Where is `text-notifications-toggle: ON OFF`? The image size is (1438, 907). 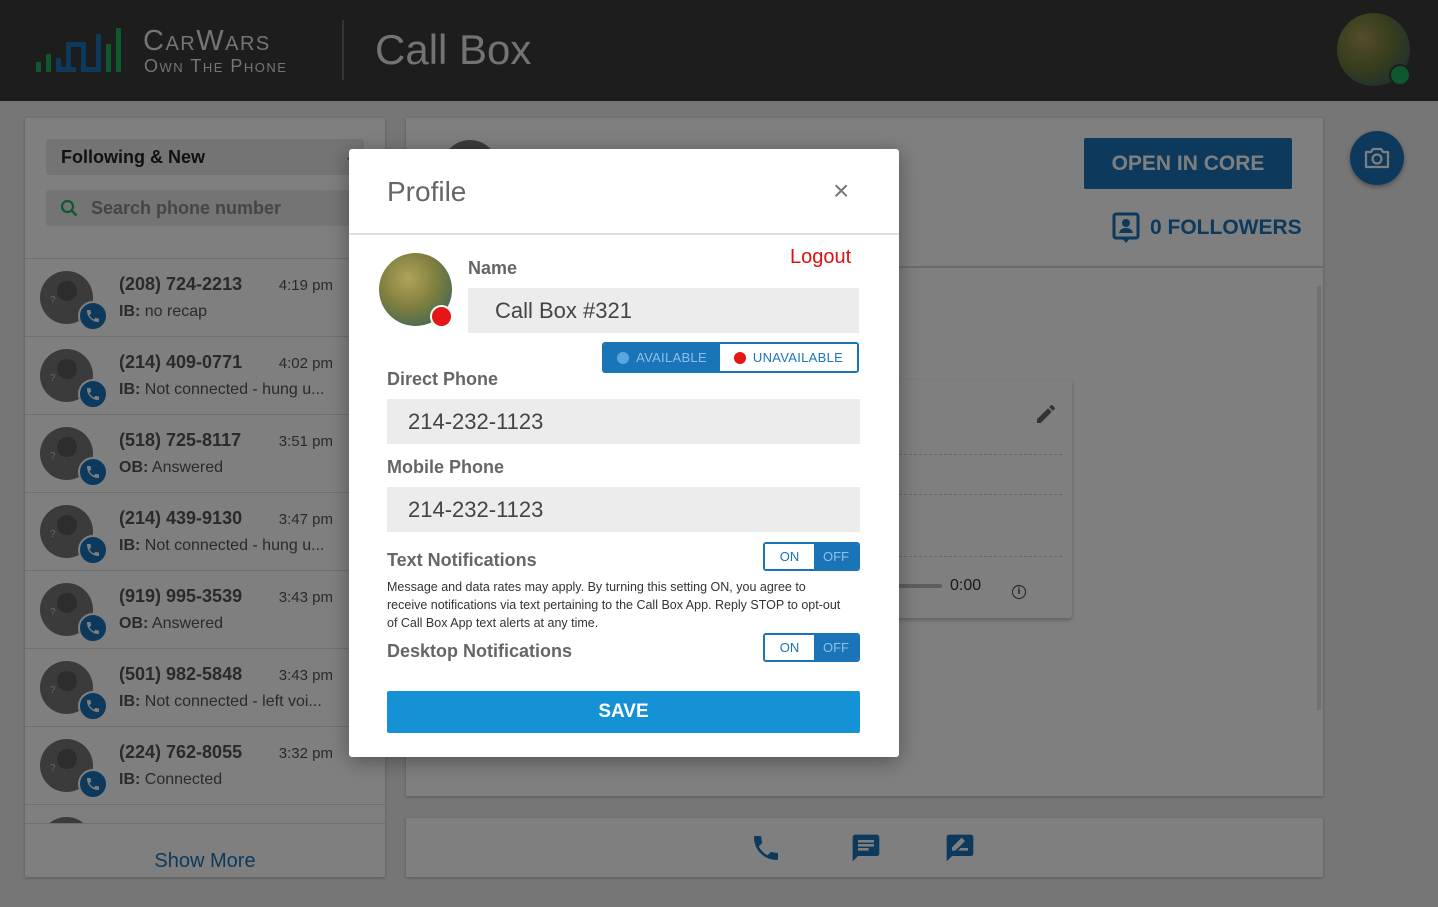 text-notifications-toggle: ON OFF is located at coordinates (811, 556).